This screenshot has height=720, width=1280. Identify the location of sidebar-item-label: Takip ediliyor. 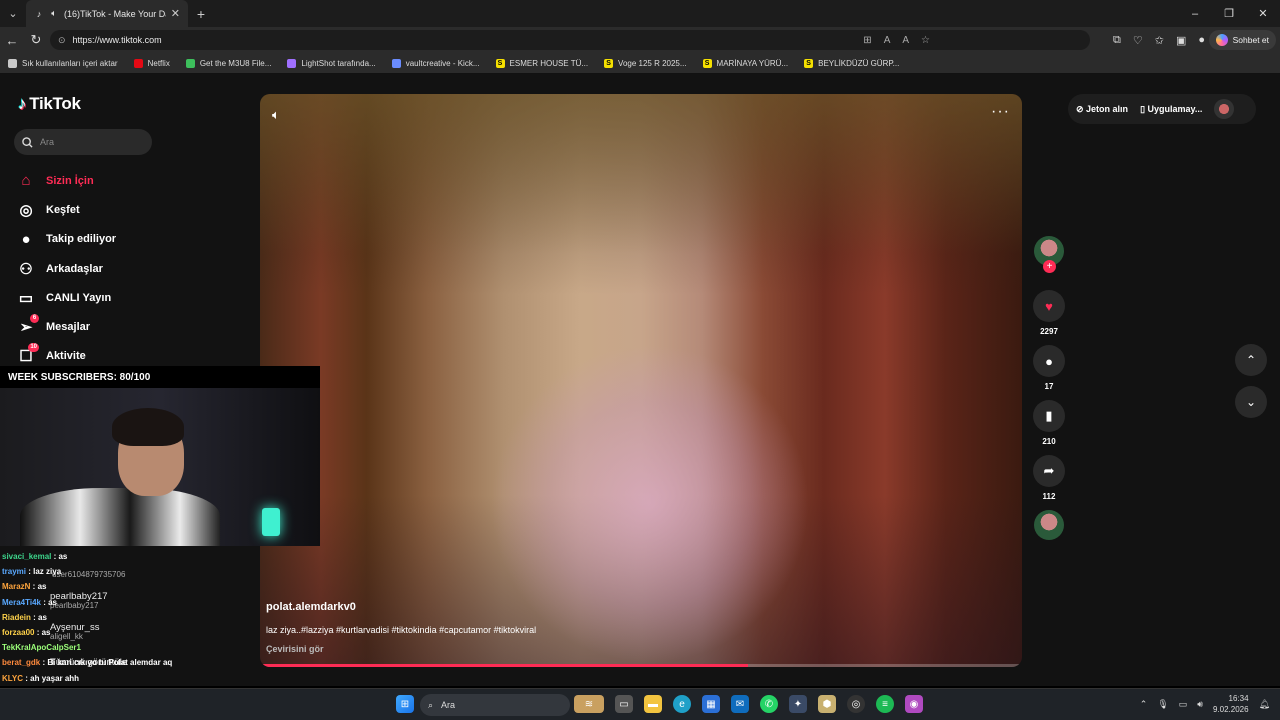
(81, 239).